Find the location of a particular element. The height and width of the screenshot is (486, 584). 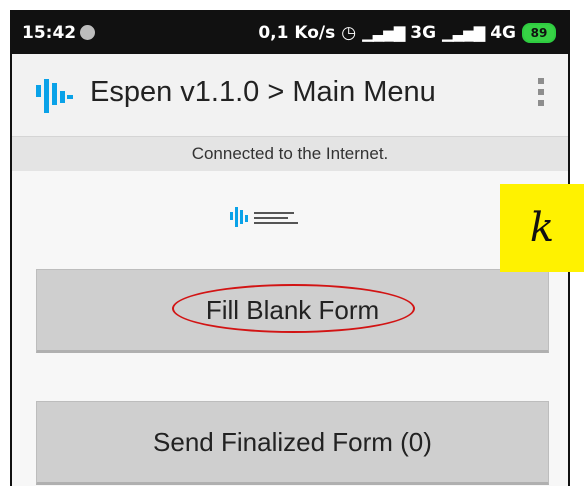

app-logo-icon is located at coordinates (54, 96).